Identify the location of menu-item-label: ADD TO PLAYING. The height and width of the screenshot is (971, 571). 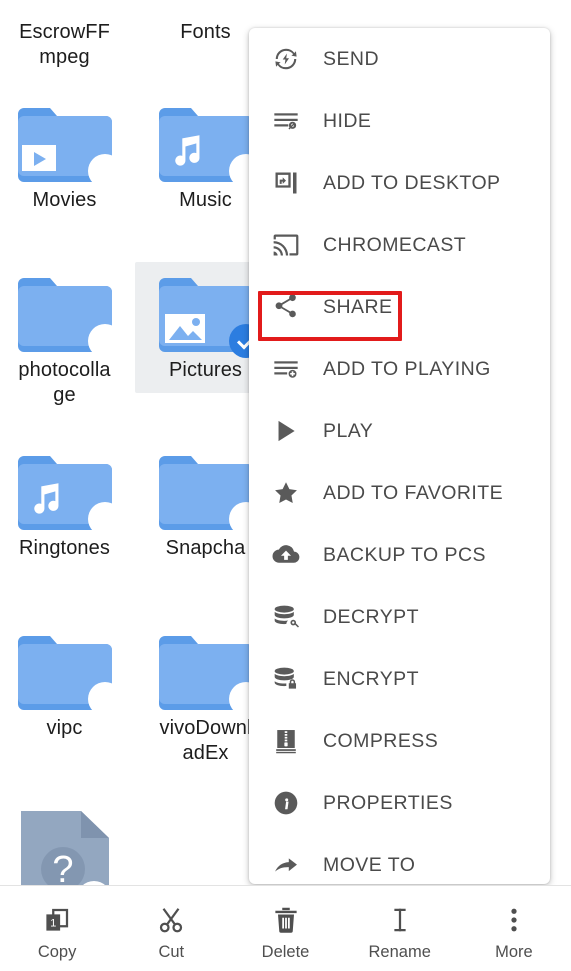
(407, 368).